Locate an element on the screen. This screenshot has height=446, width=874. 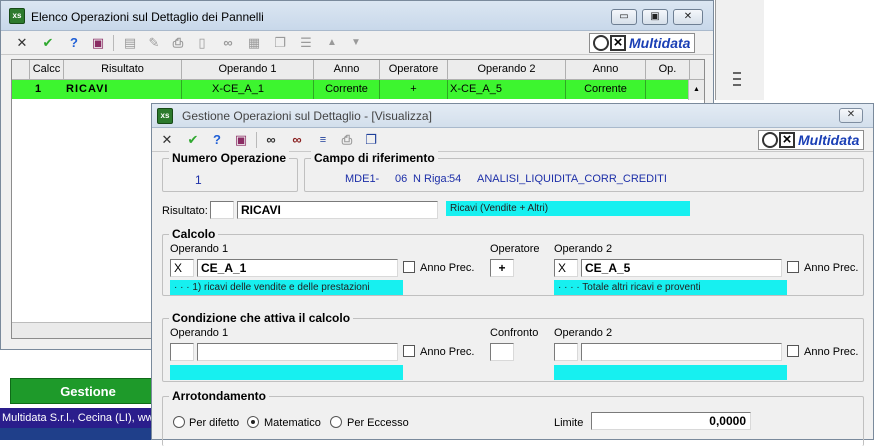
minimize-button: ▭ is located at coordinates (624, 17).